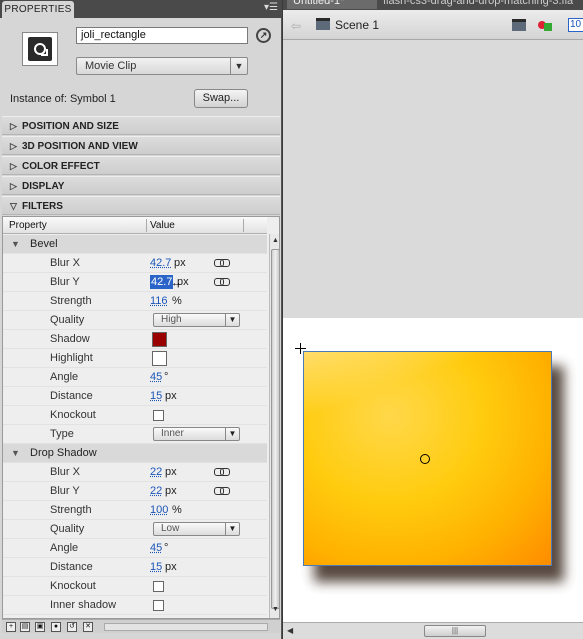 The width and height of the screenshot is (583, 639). Describe the element at coordinates (44, 244) in the screenshot. I see `filter-name: Bevel` at that location.